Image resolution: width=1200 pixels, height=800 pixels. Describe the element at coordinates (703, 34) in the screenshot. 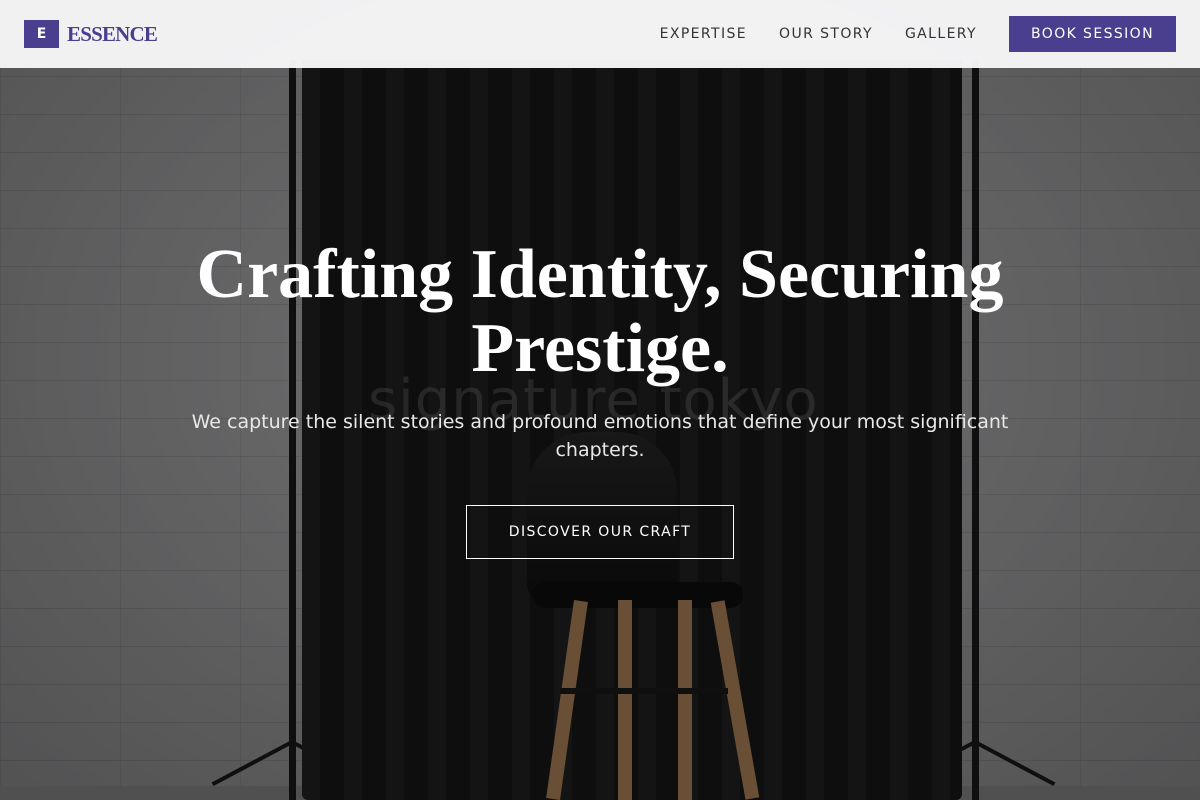

I see `nav-link-expertise: EXPERTISE` at that location.